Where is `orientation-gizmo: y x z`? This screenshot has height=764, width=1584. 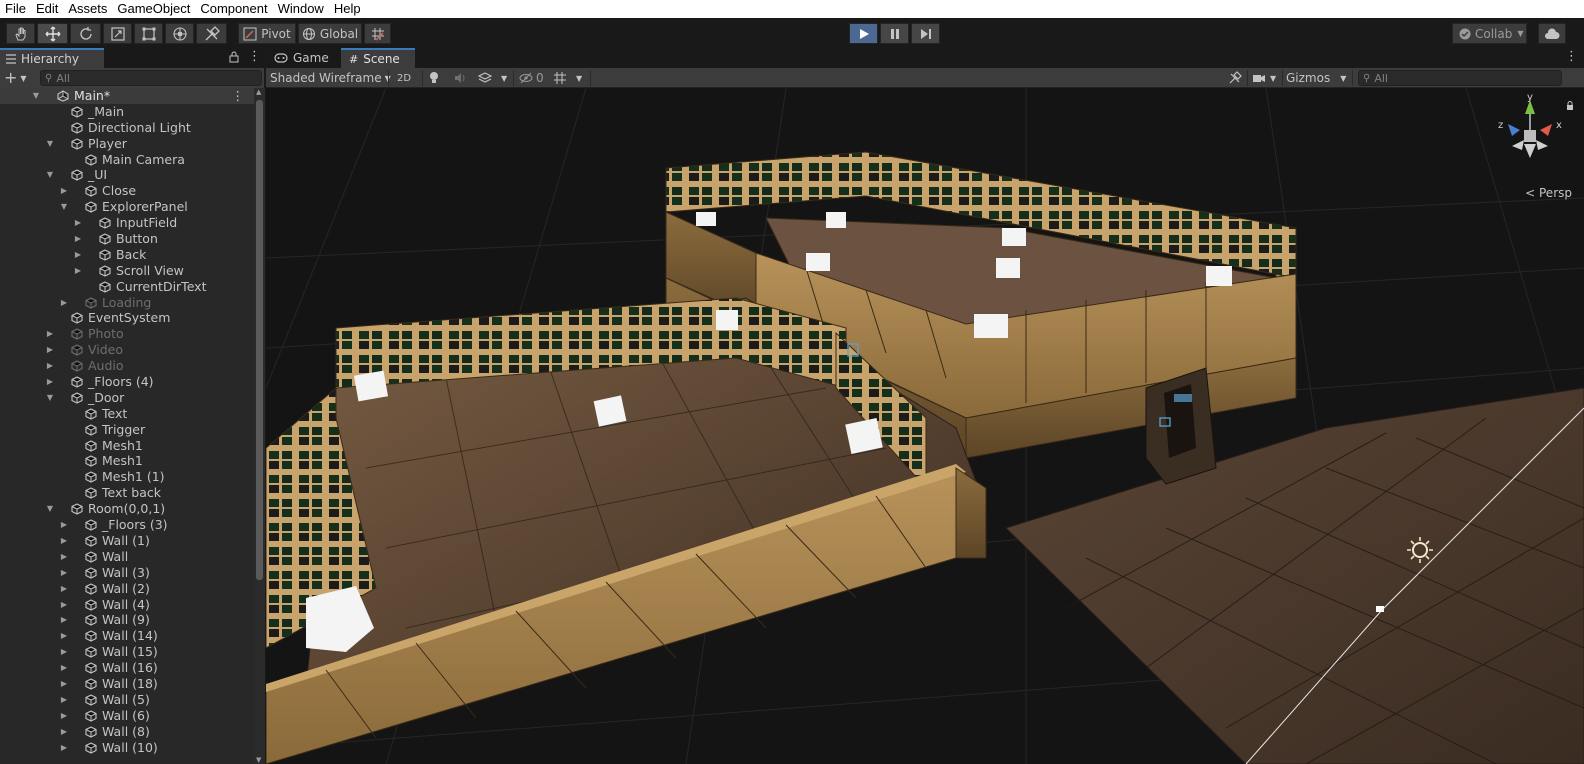
orientation-gizmo: y x z is located at coordinates (1530, 132).